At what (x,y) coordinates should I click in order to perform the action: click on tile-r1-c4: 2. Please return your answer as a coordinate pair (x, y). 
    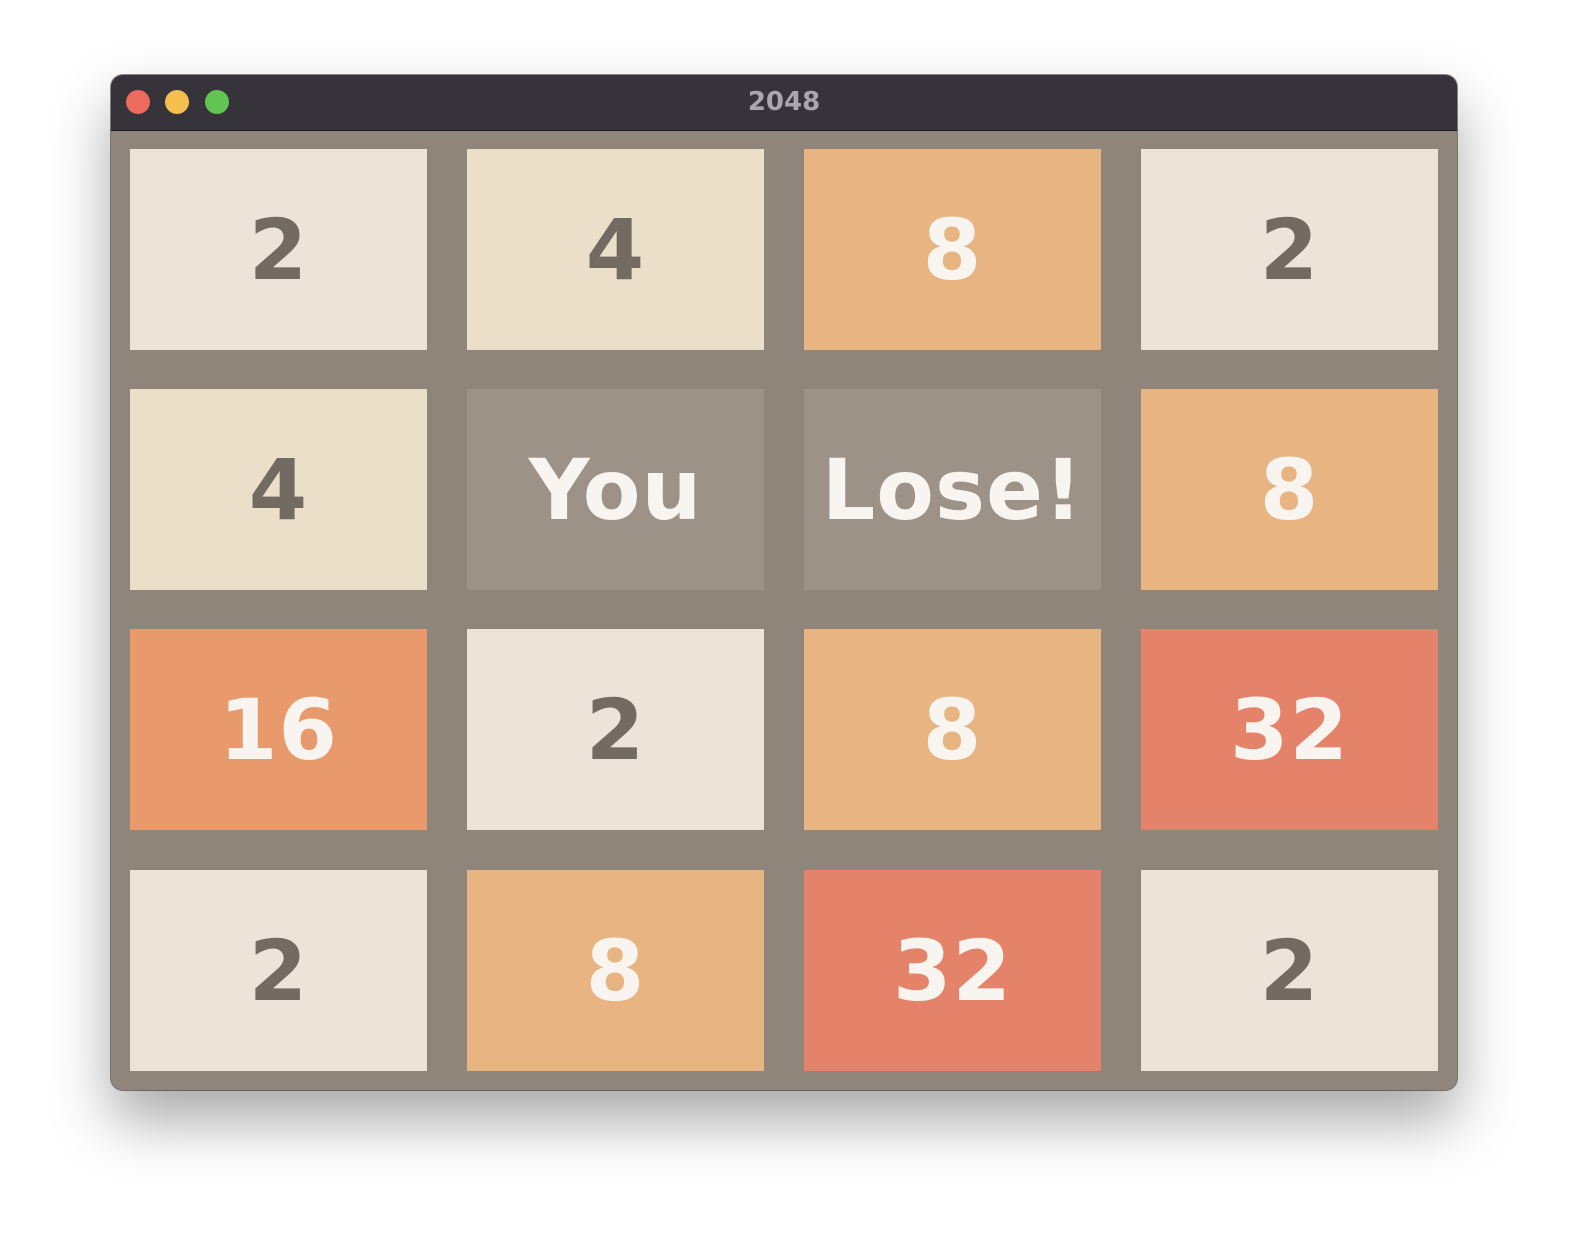
    Looking at the image, I should click on (1289, 249).